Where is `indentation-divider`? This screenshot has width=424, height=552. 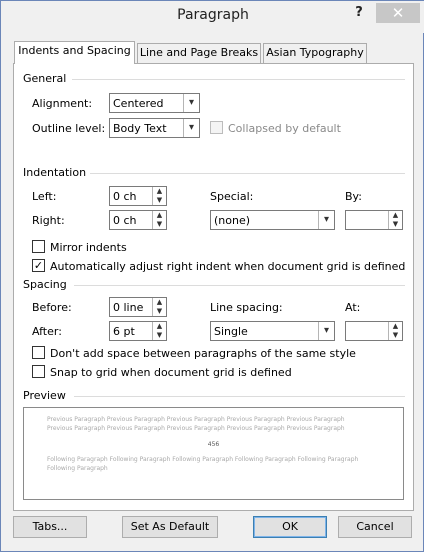
indentation-divider is located at coordinates (247, 173).